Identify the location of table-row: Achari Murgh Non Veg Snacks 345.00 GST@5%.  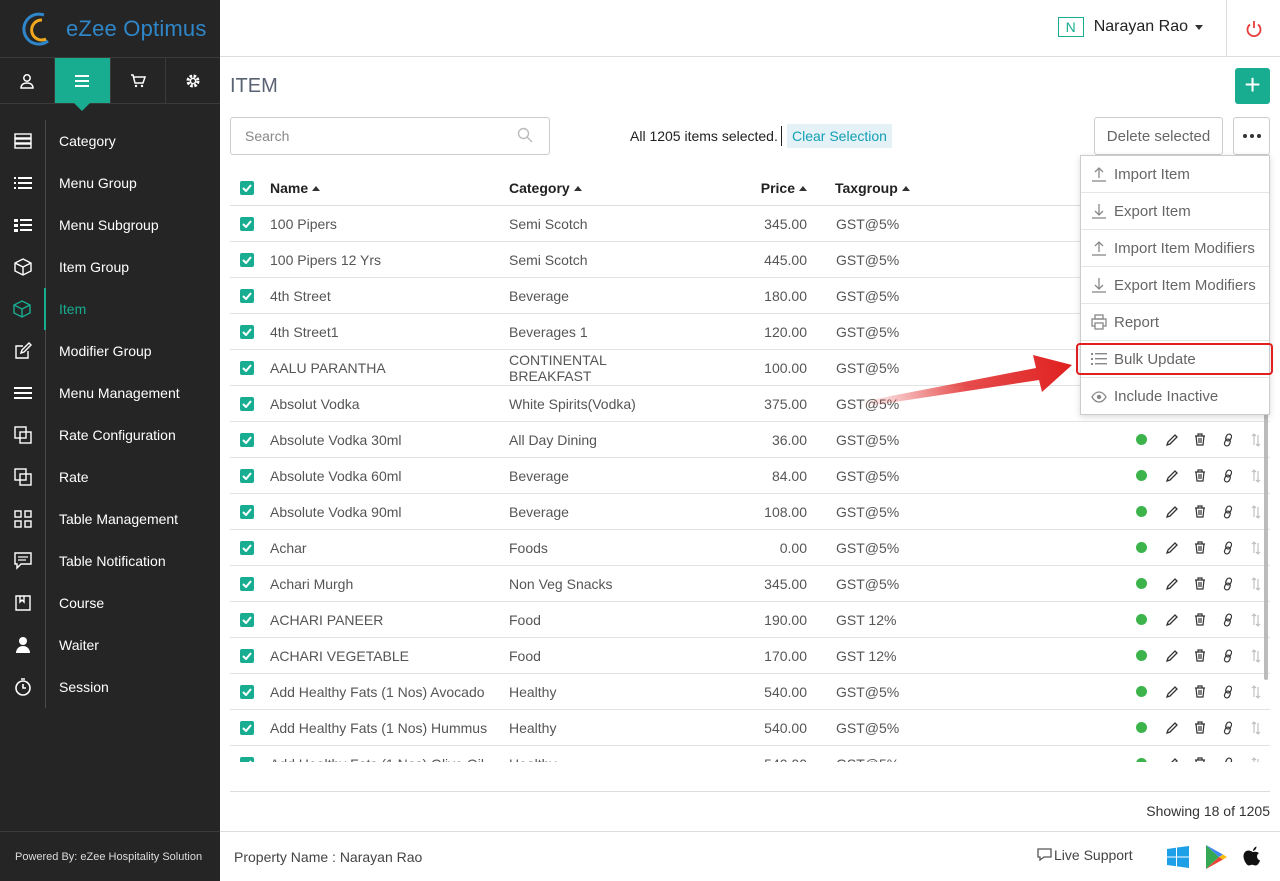
(750, 584).